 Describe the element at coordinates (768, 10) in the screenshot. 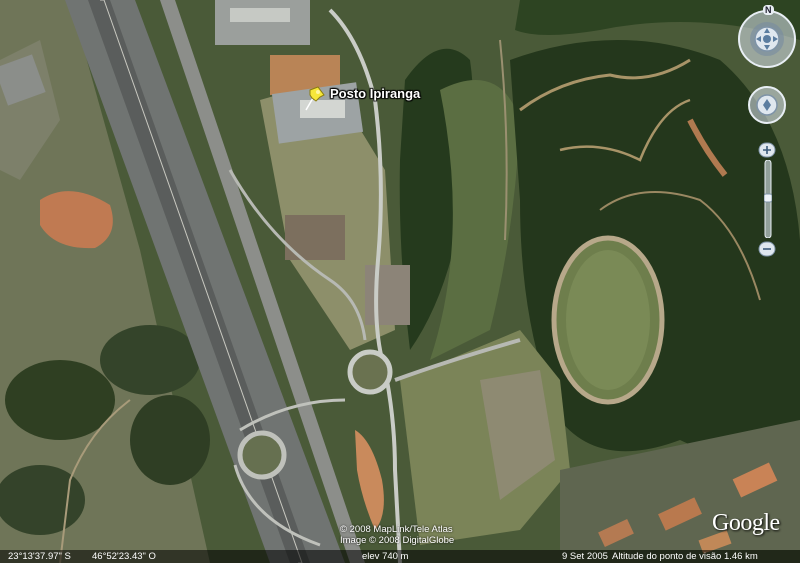

I see `north-indicator: N` at that location.